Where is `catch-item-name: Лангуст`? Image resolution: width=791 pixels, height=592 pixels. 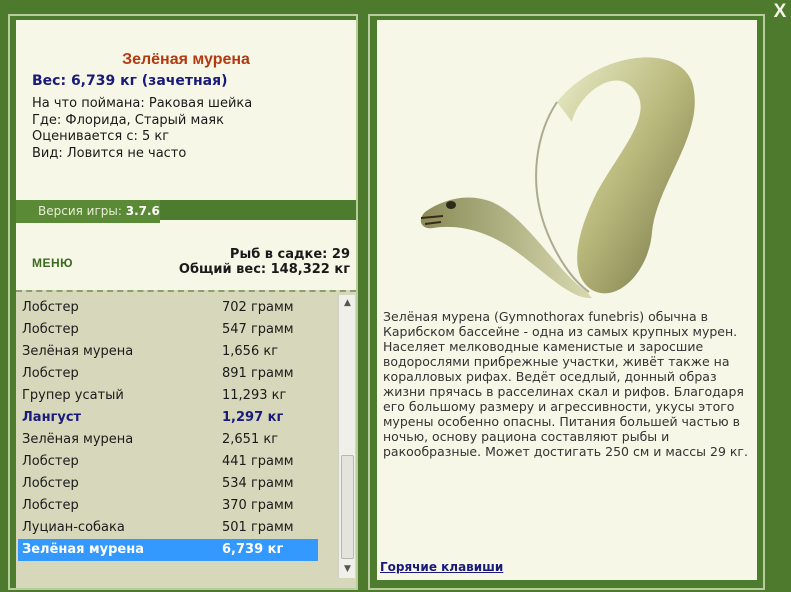
catch-item-name: Лангуст is located at coordinates (52, 417).